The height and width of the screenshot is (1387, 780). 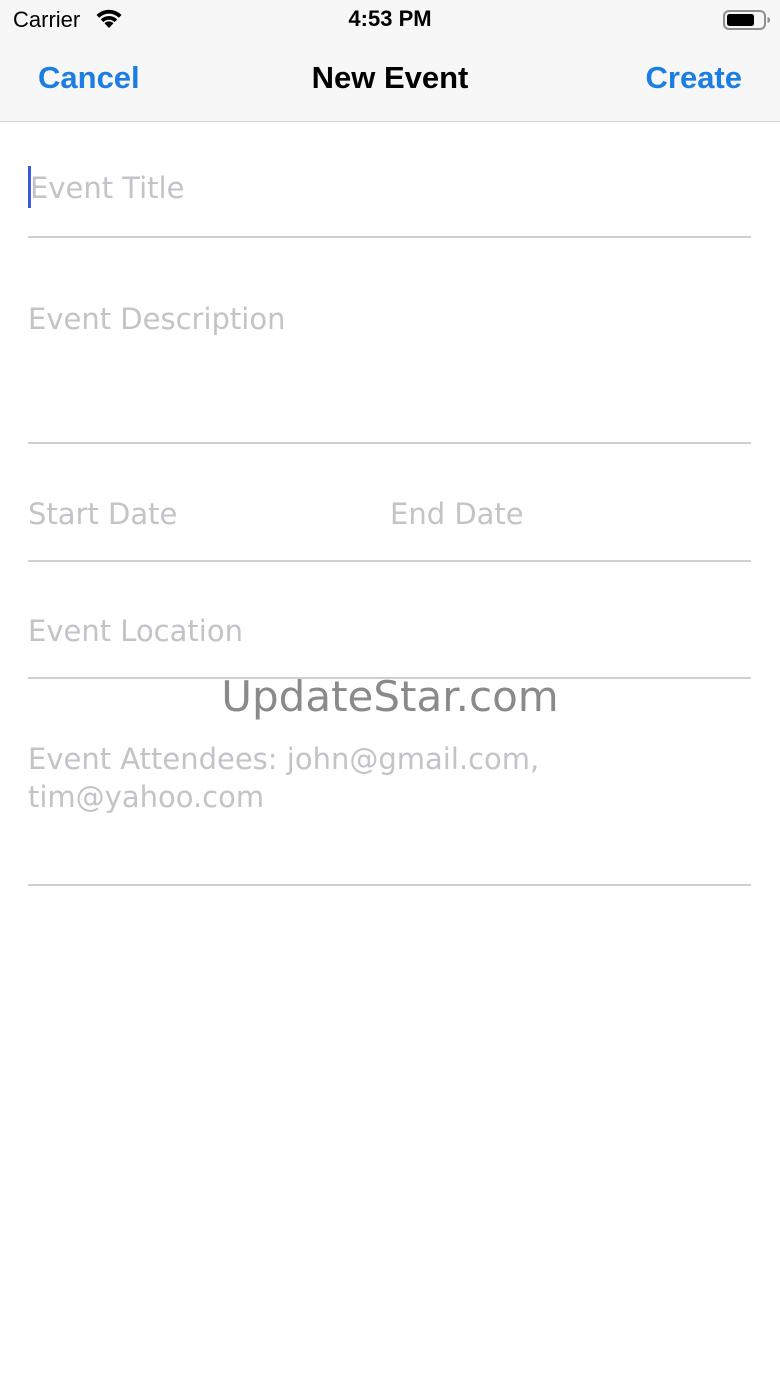 I want to click on date-row, so click(x=389, y=526).